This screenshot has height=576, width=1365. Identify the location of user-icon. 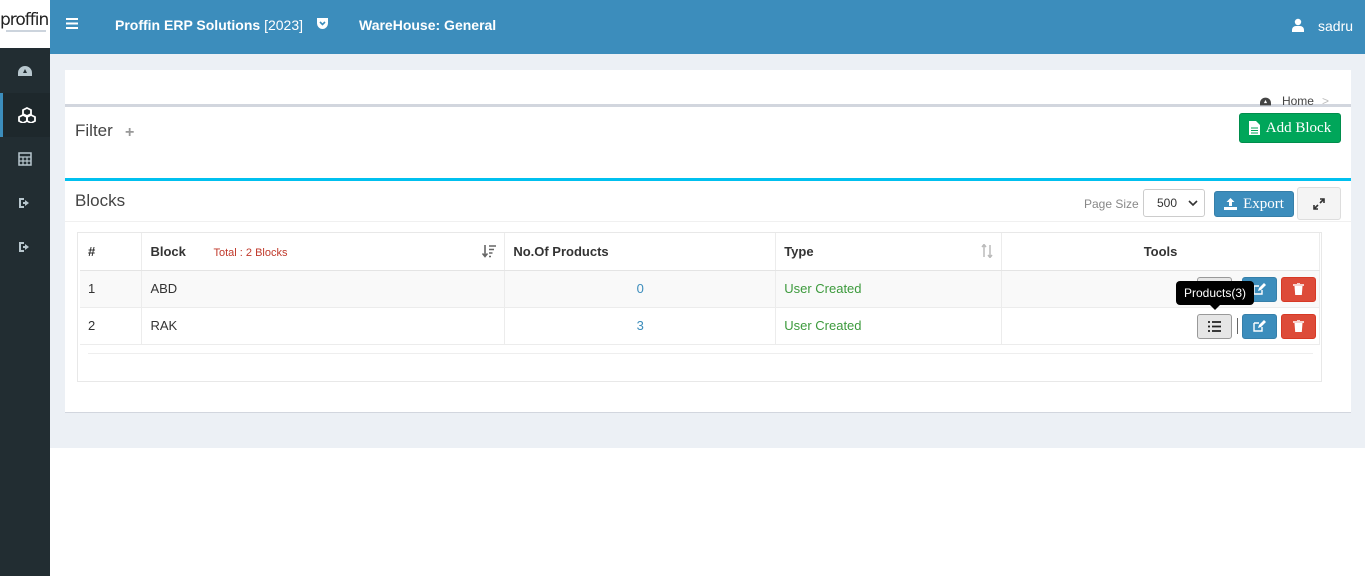
(1298, 25).